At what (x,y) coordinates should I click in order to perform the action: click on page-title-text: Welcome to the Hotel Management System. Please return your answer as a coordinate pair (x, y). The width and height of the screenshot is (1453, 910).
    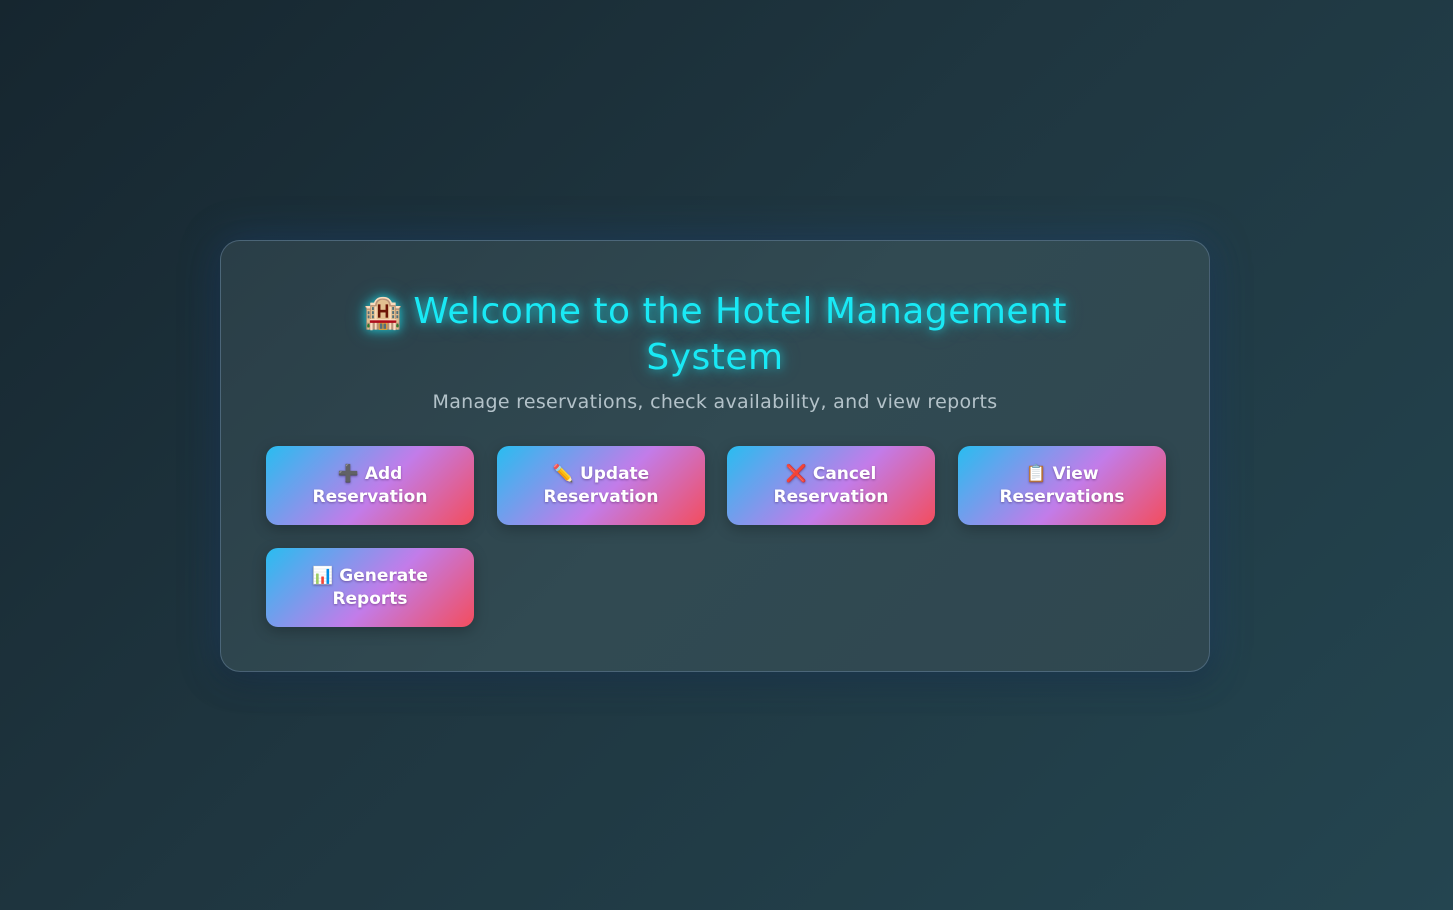
    Looking at the image, I should click on (740, 334).